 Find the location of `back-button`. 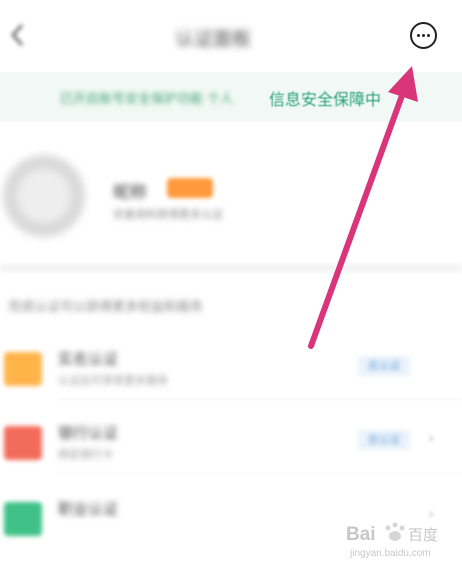

back-button is located at coordinates (18, 35).